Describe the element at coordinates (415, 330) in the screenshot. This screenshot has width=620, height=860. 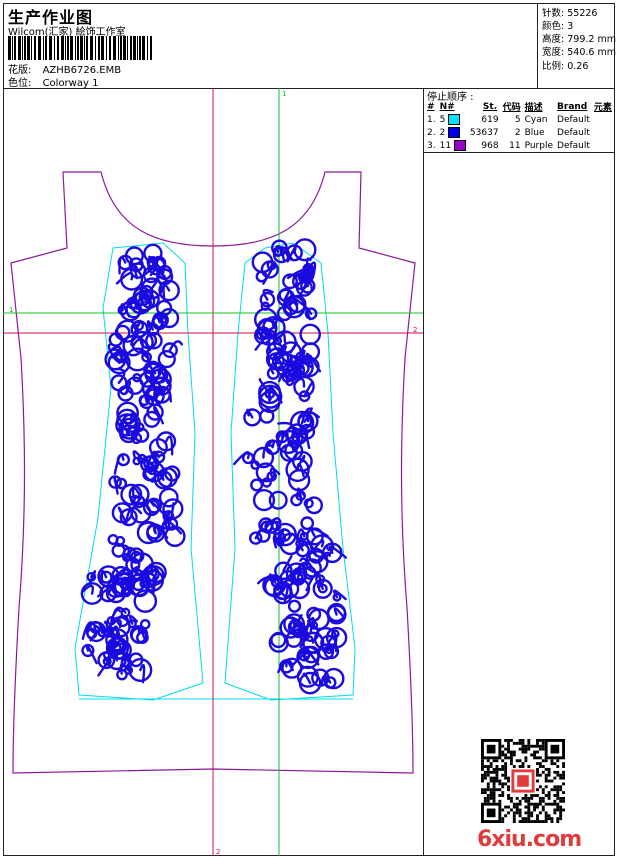
I see `axis-label-right: 2` at that location.